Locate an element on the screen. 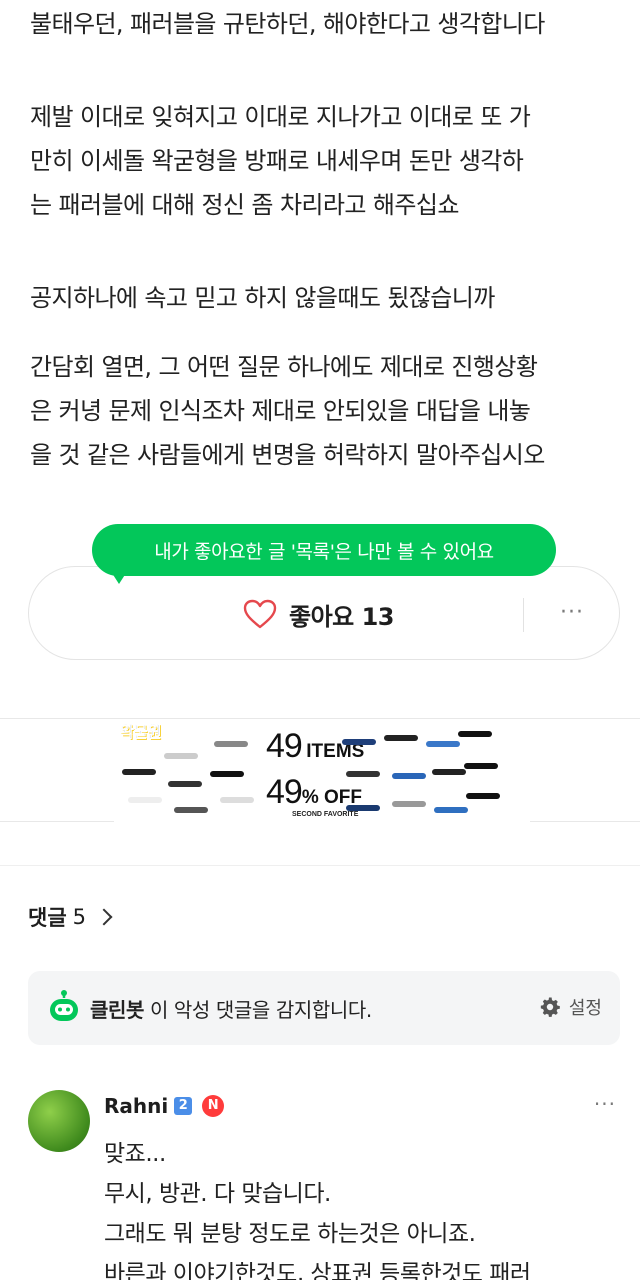  items-number: 49 is located at coordinates (284, 746).